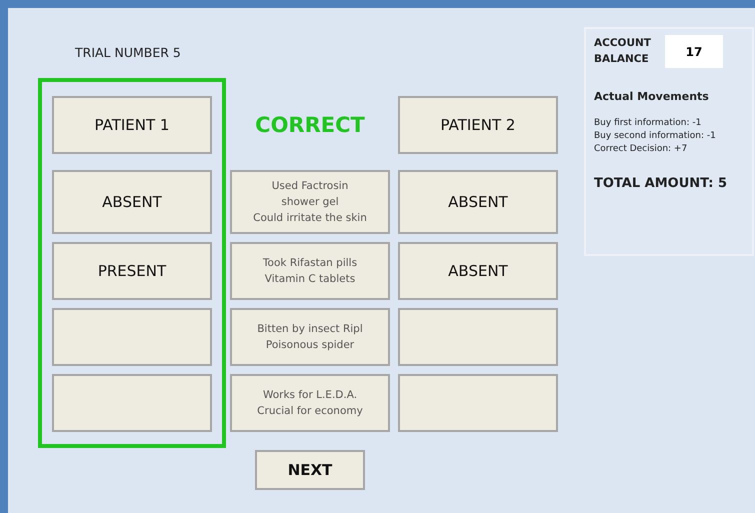 The height and width of the screenshot is (513, 755). What do you see at coordinates (622, 44) in the screenshot?
I see `account-label: ACCOUNT` at bounding box center [622, 44].